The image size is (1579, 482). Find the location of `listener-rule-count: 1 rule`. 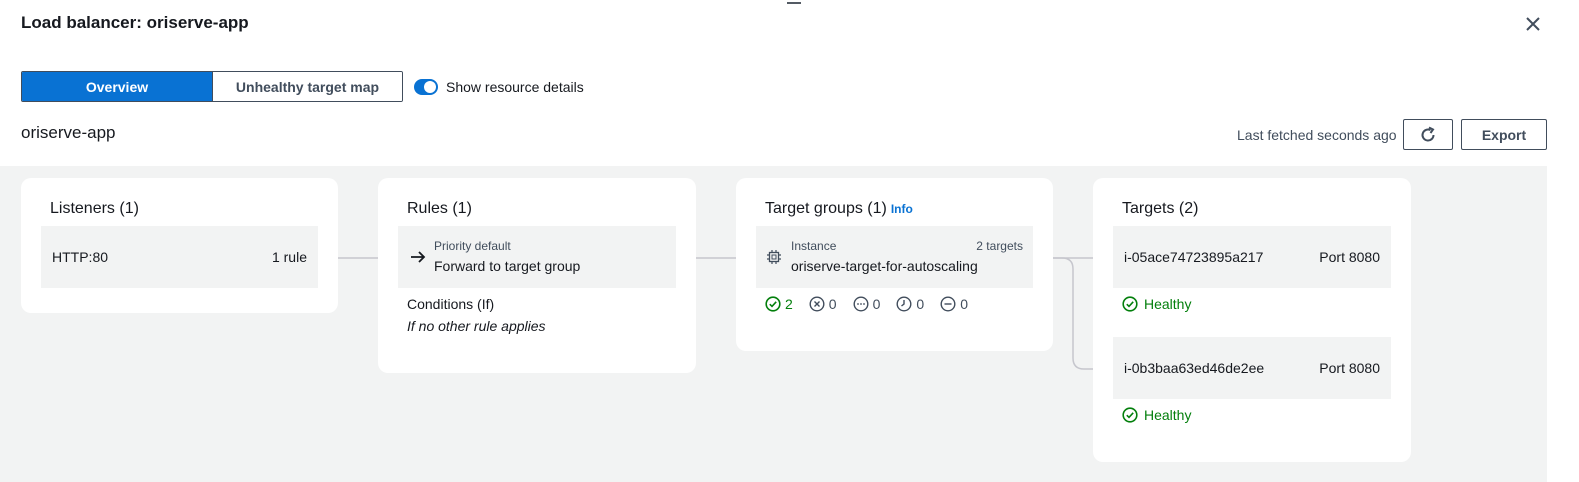

listener-rule-count: 1 rule is located at coordinates (289, 257).